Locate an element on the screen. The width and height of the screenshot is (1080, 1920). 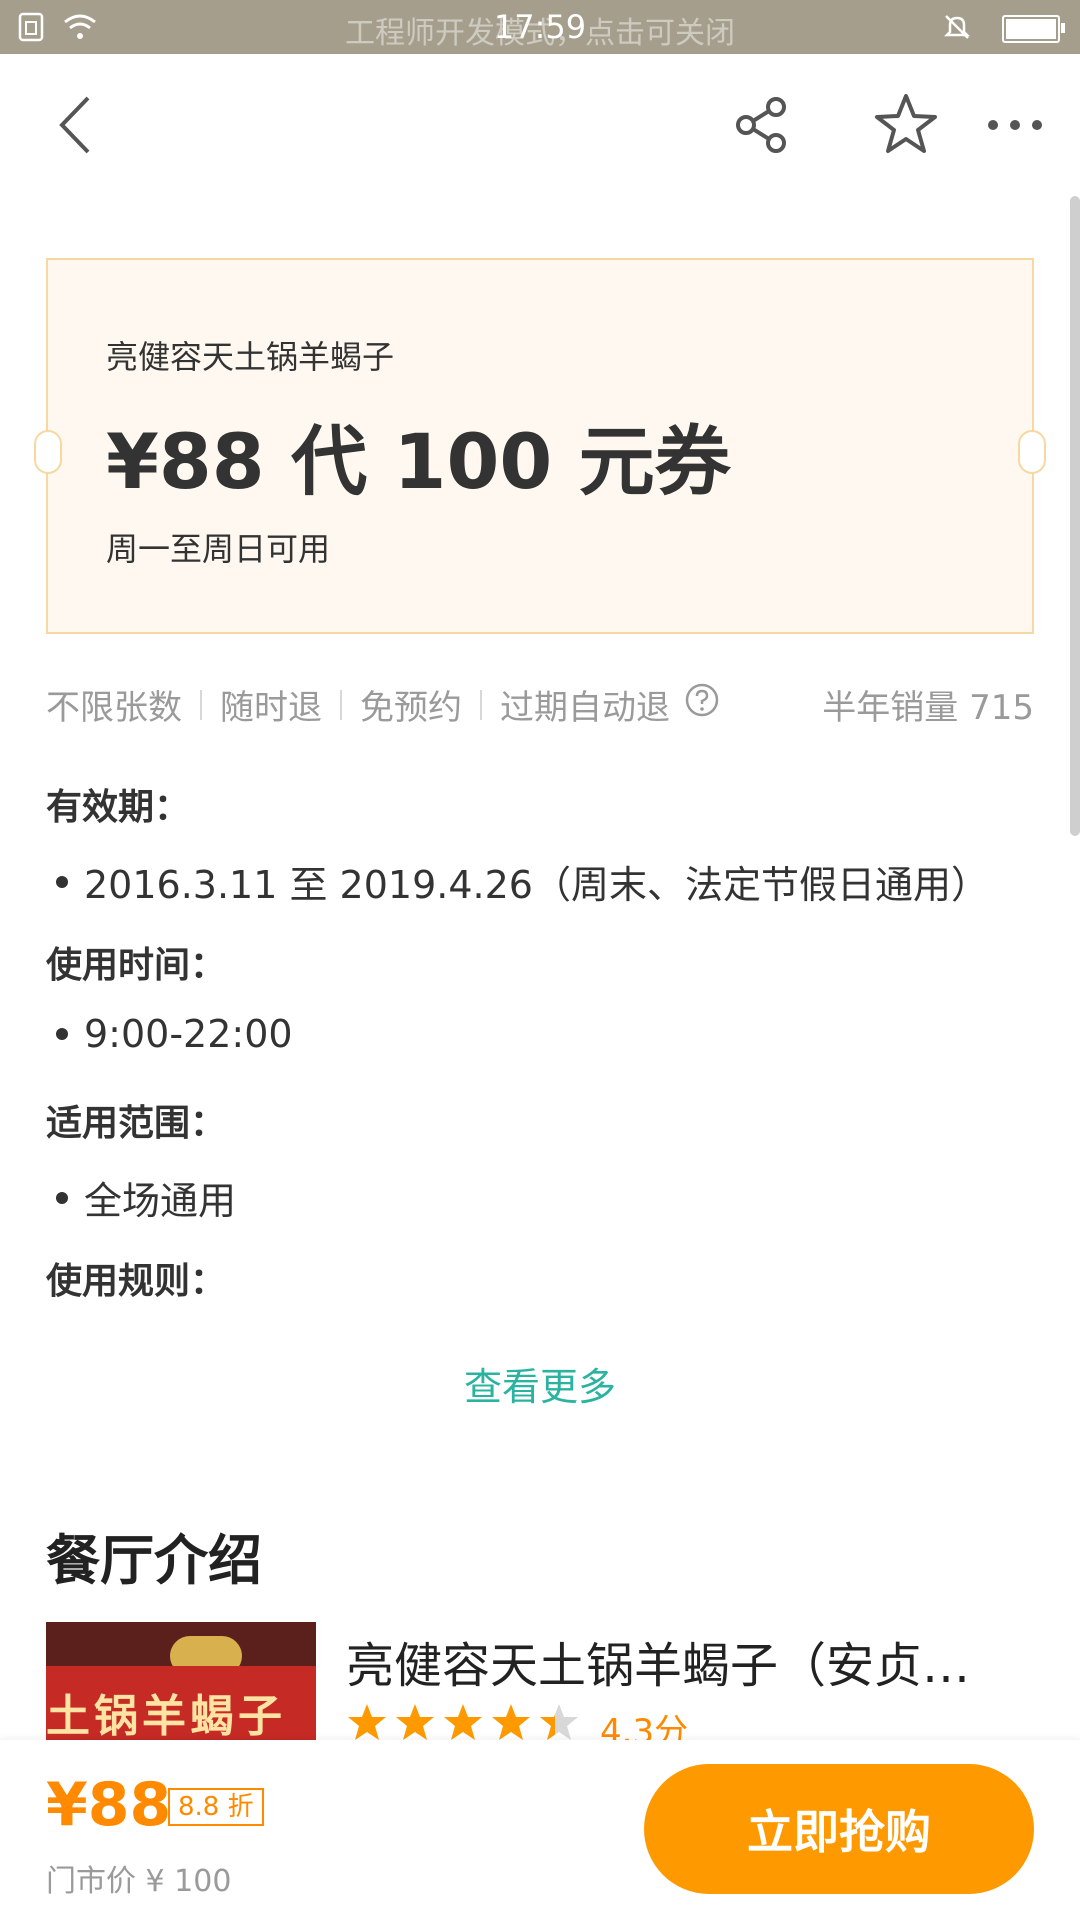
scope-item: 全场通用 is located at coordinates (146, 1197).